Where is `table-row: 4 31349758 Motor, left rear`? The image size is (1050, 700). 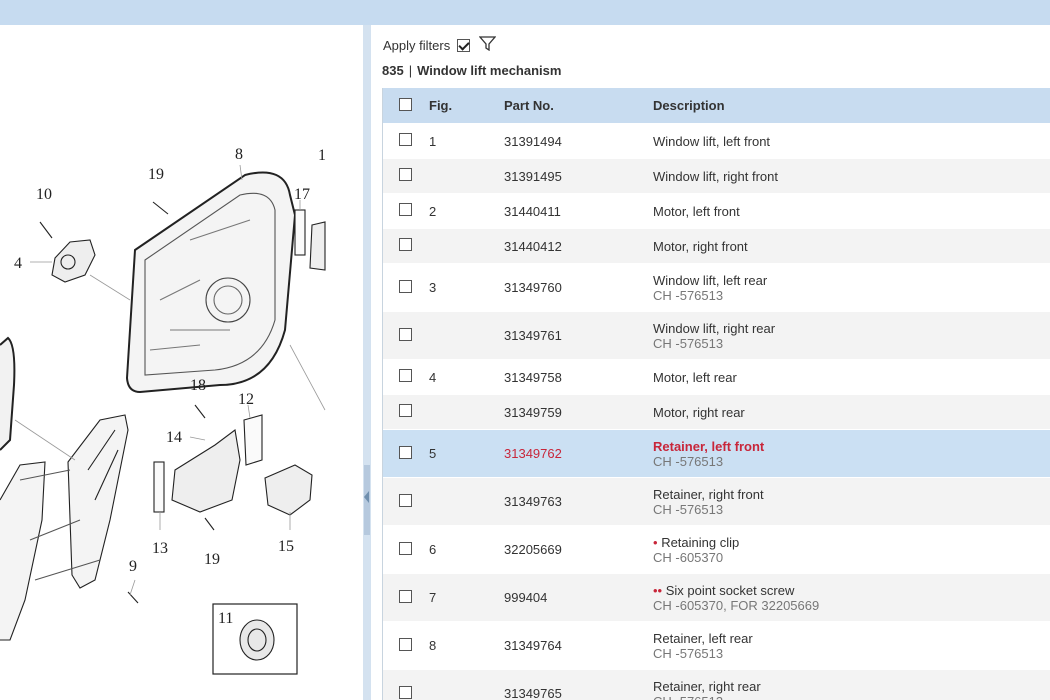 table-row: 4 31349758 Motor, left rear is located at coordinates (716, 376).